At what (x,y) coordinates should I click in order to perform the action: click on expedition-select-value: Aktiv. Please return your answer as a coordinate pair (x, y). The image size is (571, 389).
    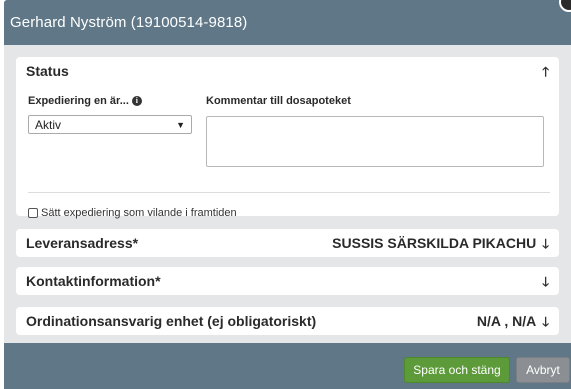
    Looking at the image, I should click on (48, 124).